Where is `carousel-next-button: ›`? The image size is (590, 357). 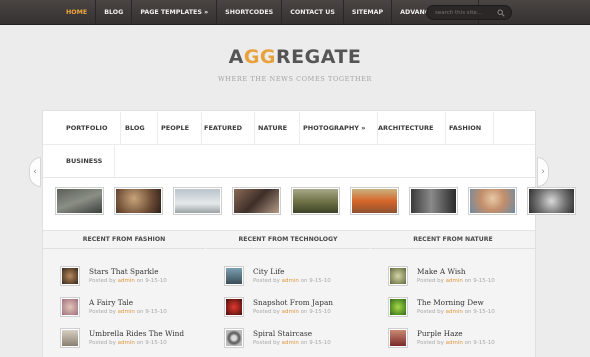
carousel-next-button: › is located at coordinates (543, 172).